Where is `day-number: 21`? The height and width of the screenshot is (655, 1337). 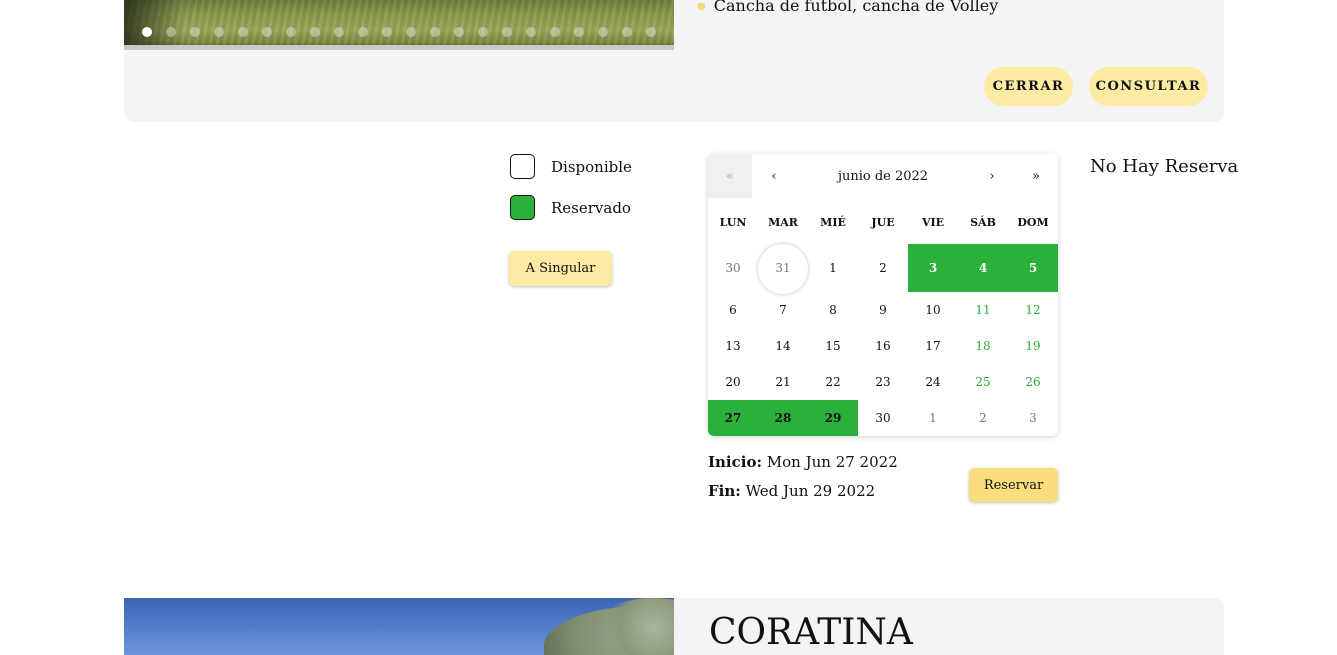 day-number: 21 is located at coordinates (783, 382).